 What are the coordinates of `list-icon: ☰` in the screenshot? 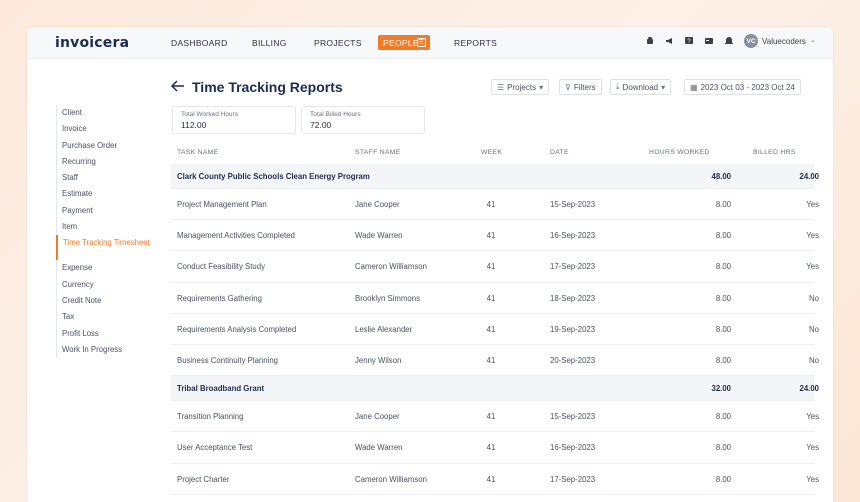 It's located at (501, 87).